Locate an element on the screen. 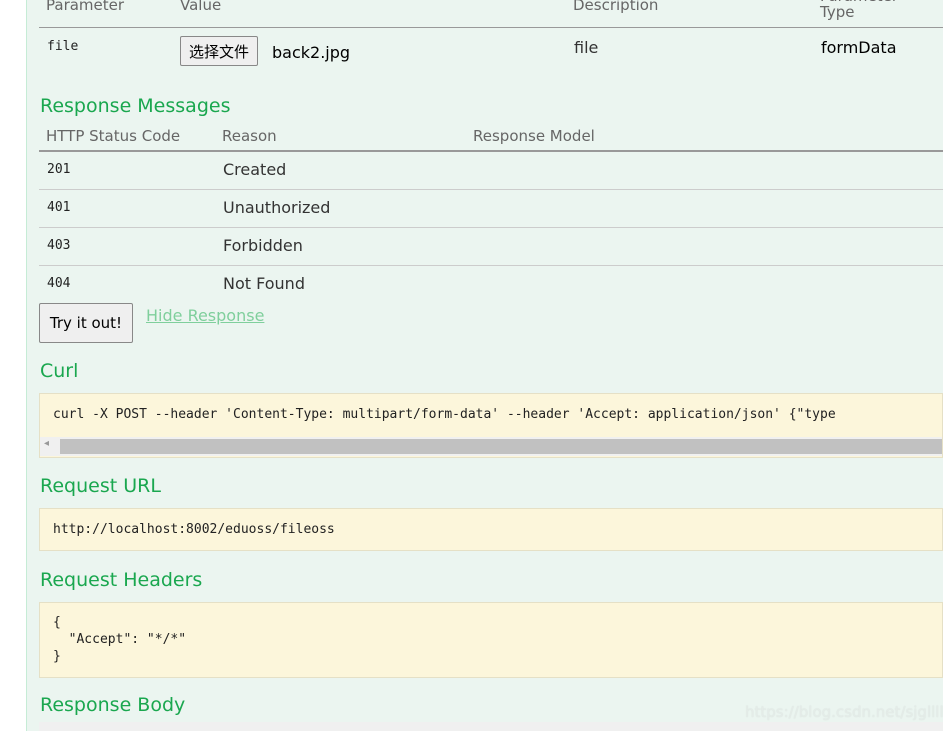  param-type: formData is located at coordinates (859, 47).